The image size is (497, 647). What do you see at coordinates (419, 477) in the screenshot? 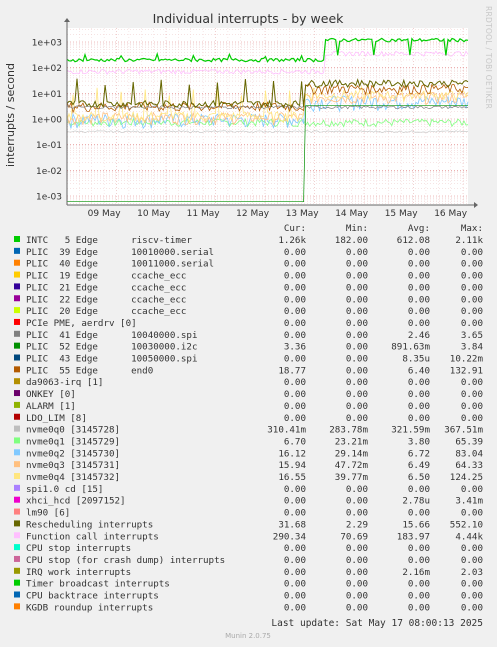
I see `legend-value: 6.50` at bounding box center [419, 477].